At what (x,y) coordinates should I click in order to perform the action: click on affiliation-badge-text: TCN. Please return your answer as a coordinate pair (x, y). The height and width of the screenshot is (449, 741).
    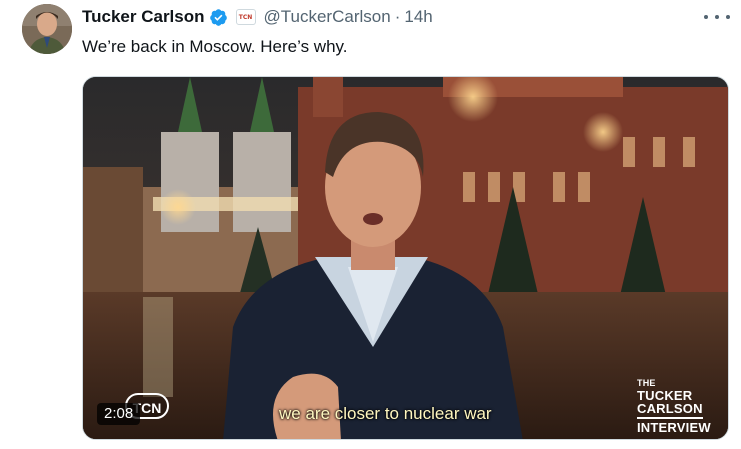
    Looking at the image, I should click on (245, 17).